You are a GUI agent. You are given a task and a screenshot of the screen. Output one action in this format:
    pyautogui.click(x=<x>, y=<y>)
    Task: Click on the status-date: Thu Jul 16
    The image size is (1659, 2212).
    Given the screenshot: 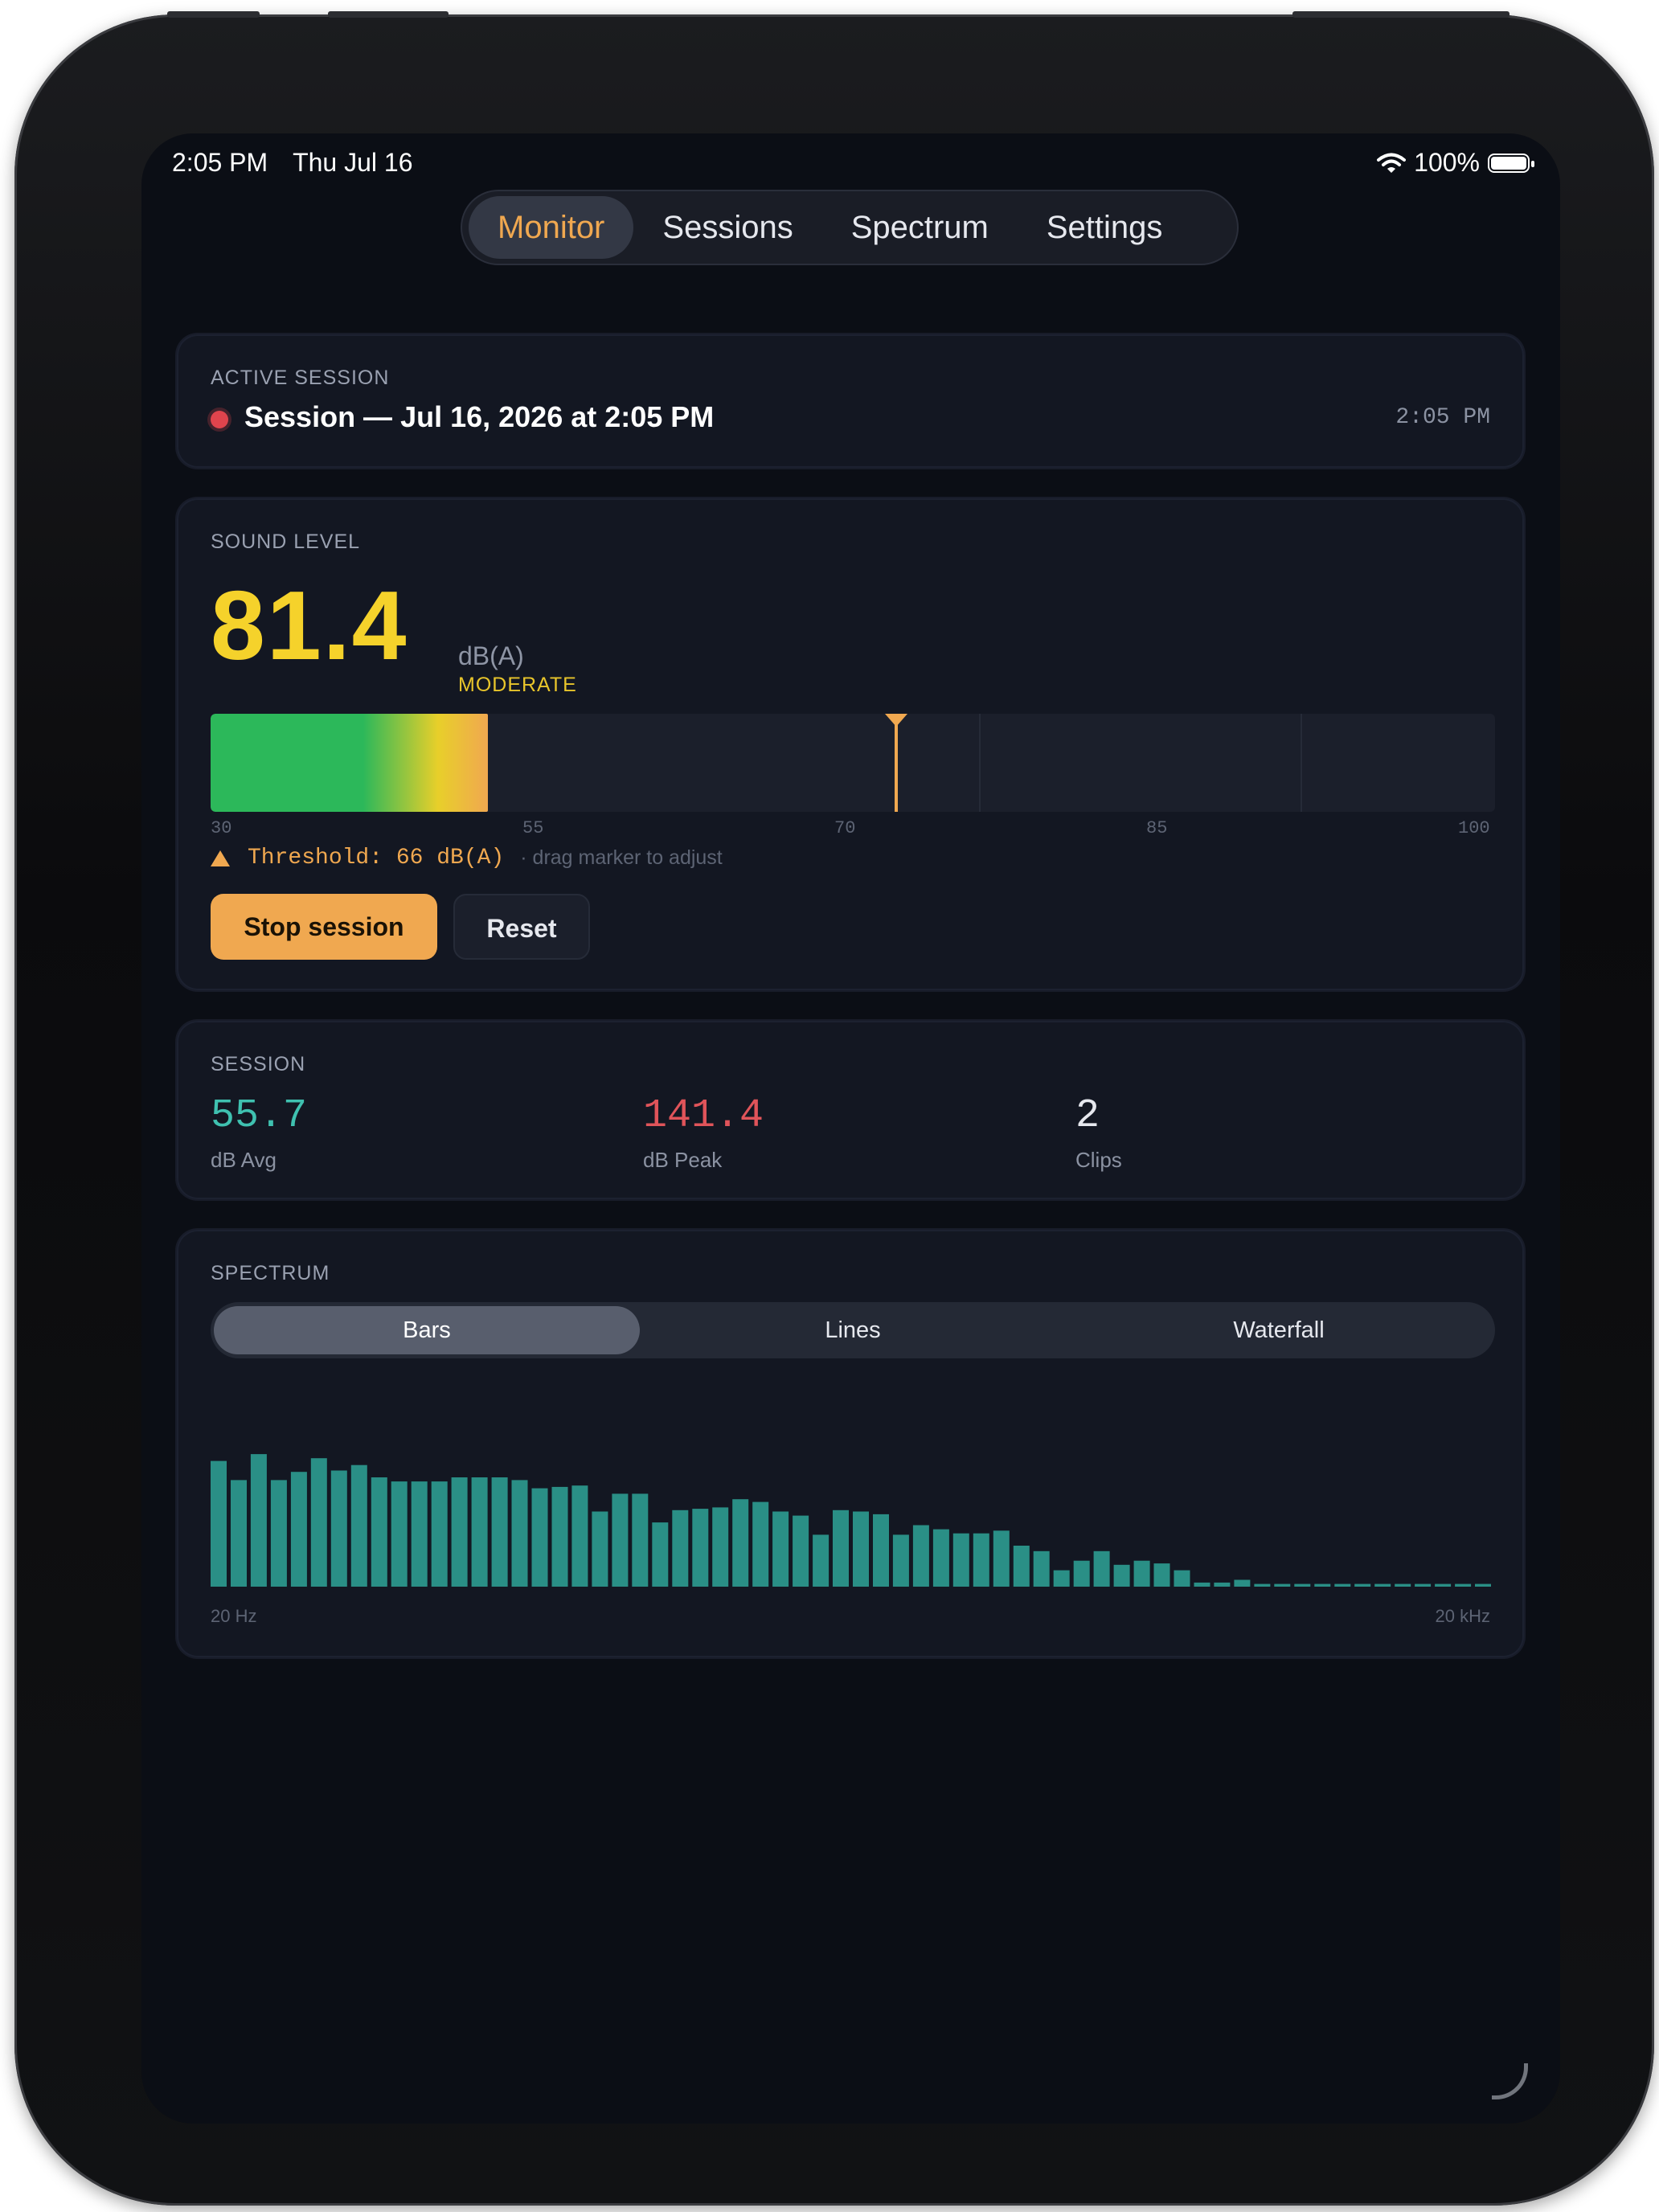 What is the action you would take?
    pyautogui.click(x=353, y=162)
    